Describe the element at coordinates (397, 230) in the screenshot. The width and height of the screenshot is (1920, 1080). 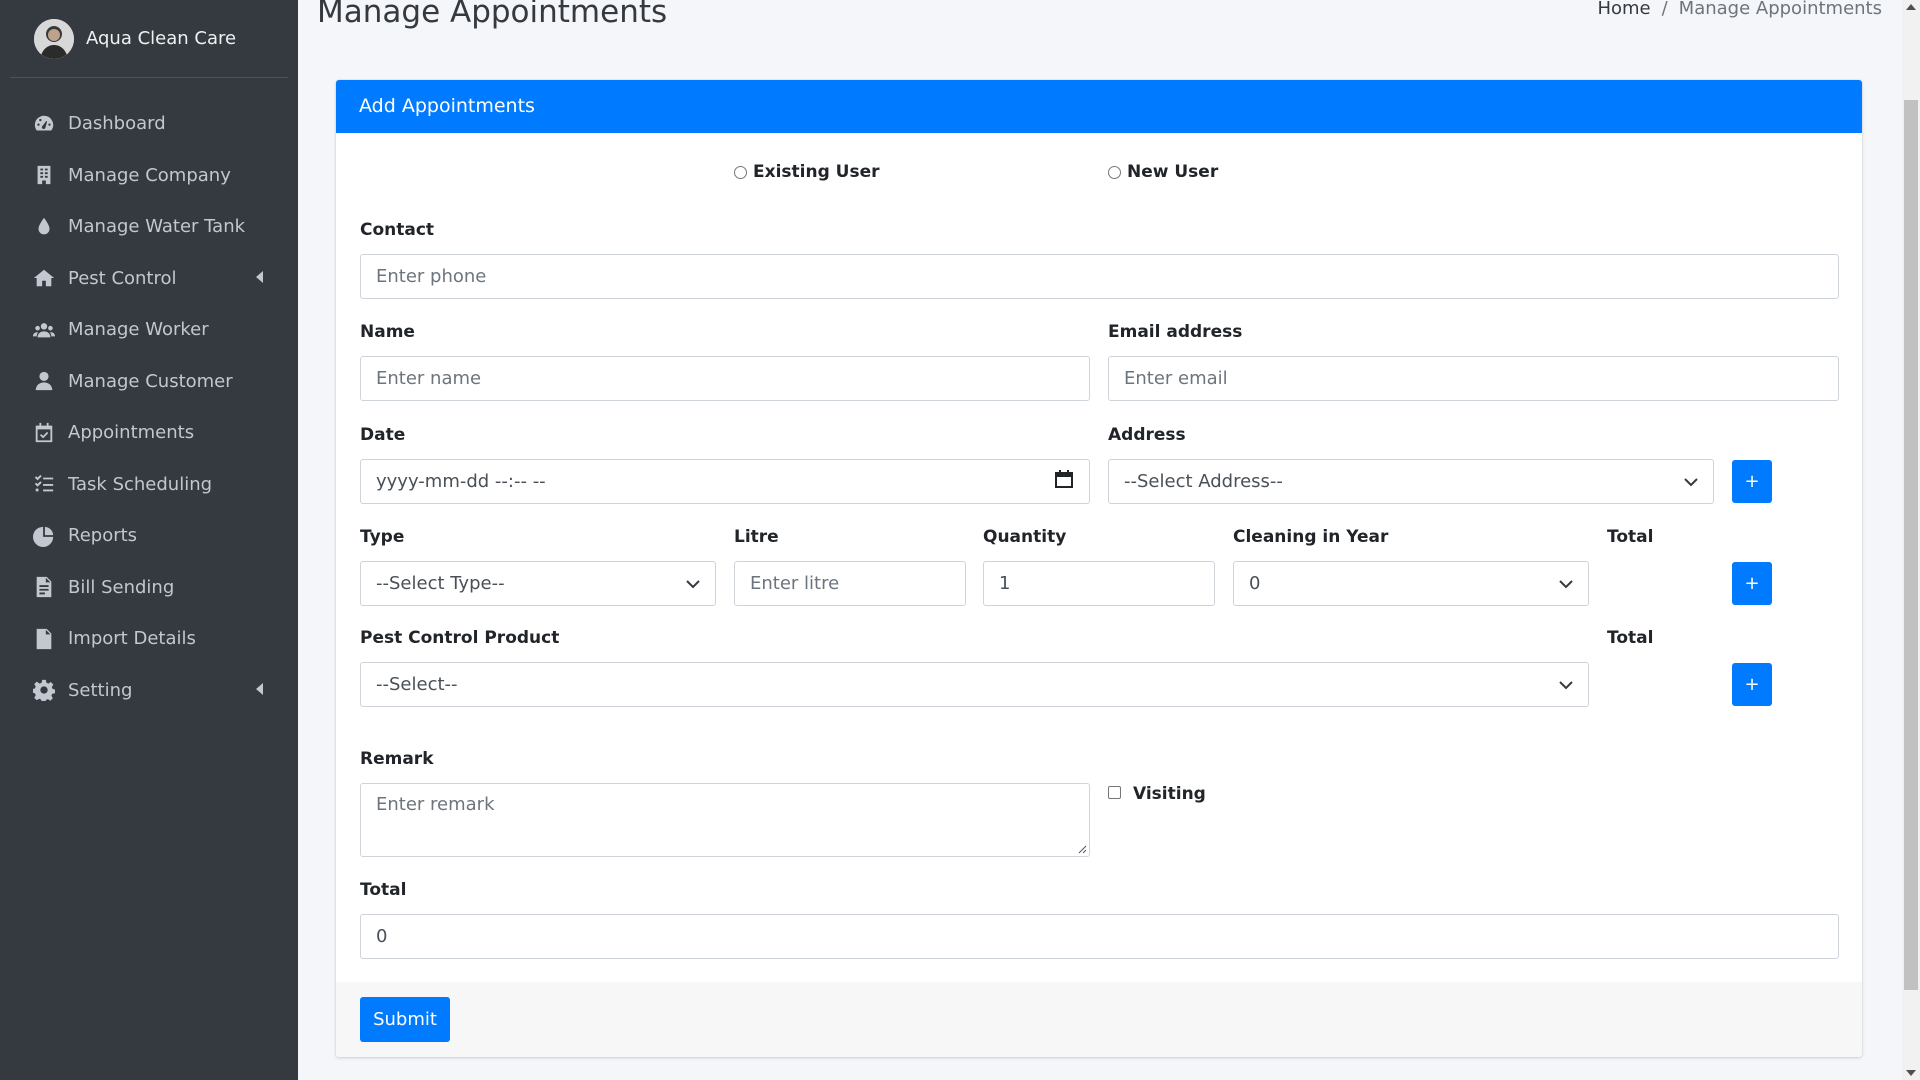
I see `contact-label: Contact` at that location.